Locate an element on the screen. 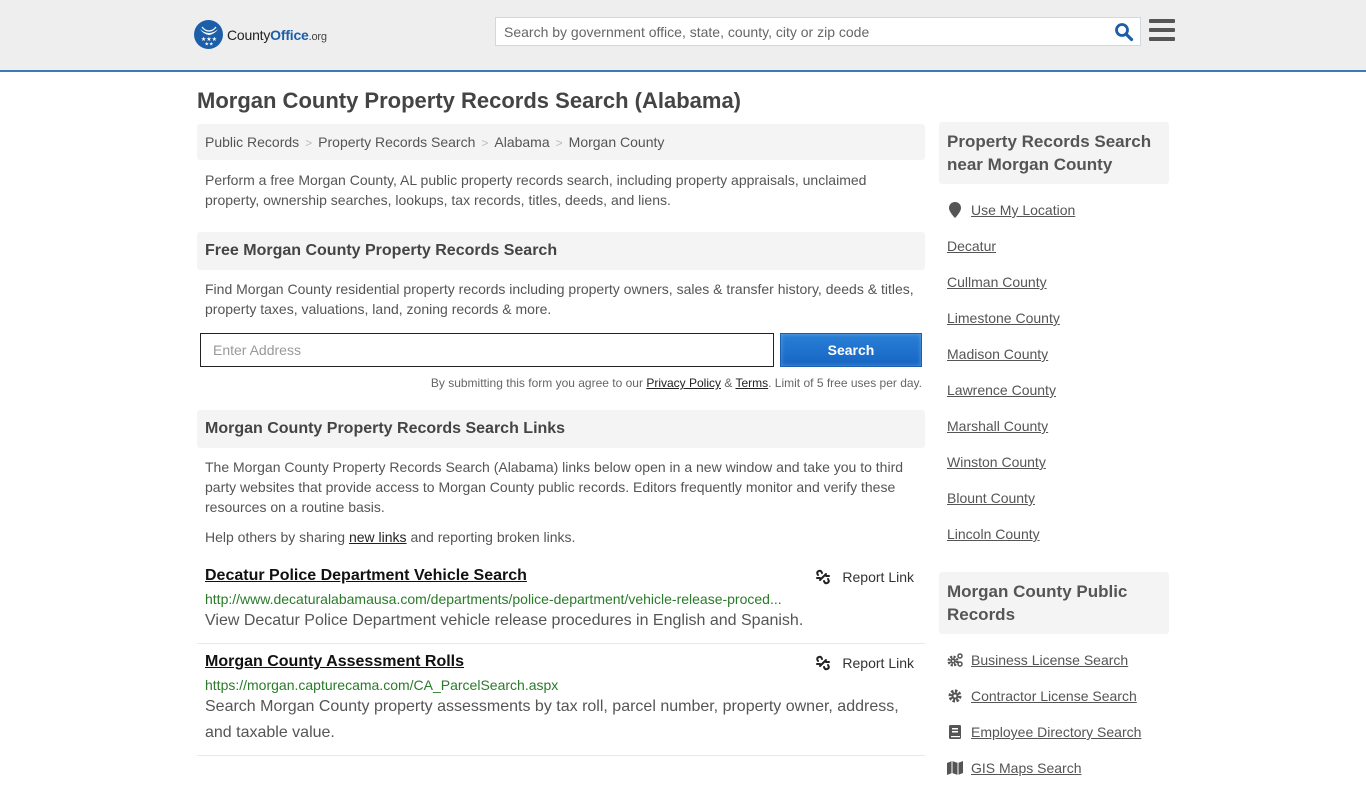 This screenshot has height=786, width=1366. link-title: Morgan County Assessment Rolls is located at coordinates (334, 661).